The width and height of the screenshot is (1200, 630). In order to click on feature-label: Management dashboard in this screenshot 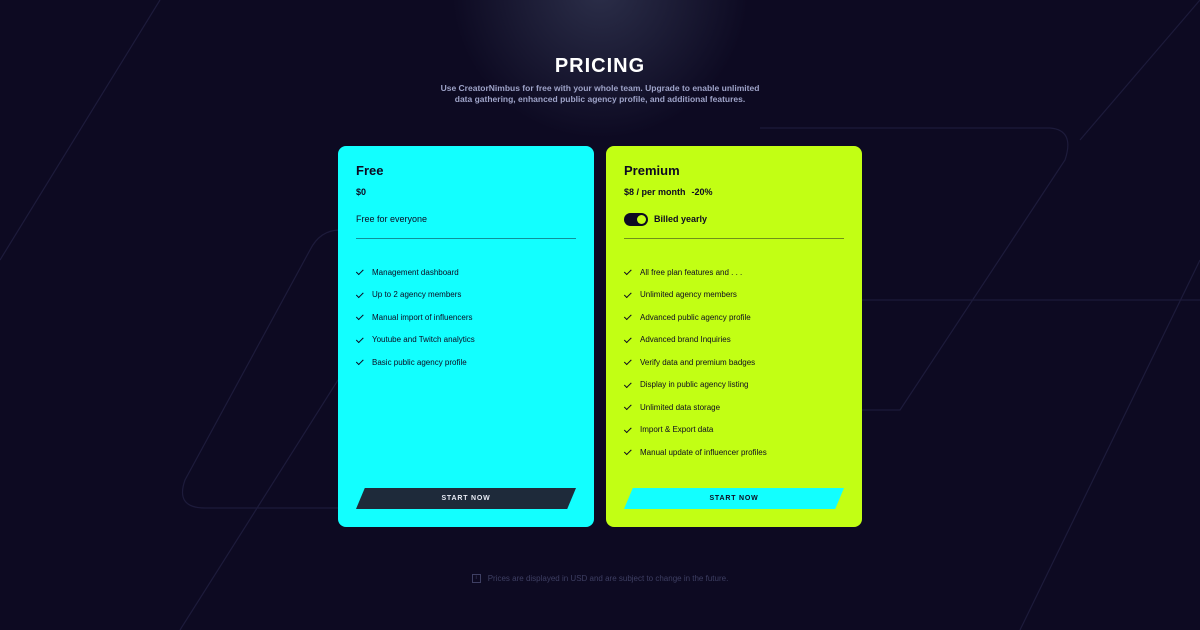, I will do `click(415, 272)`.